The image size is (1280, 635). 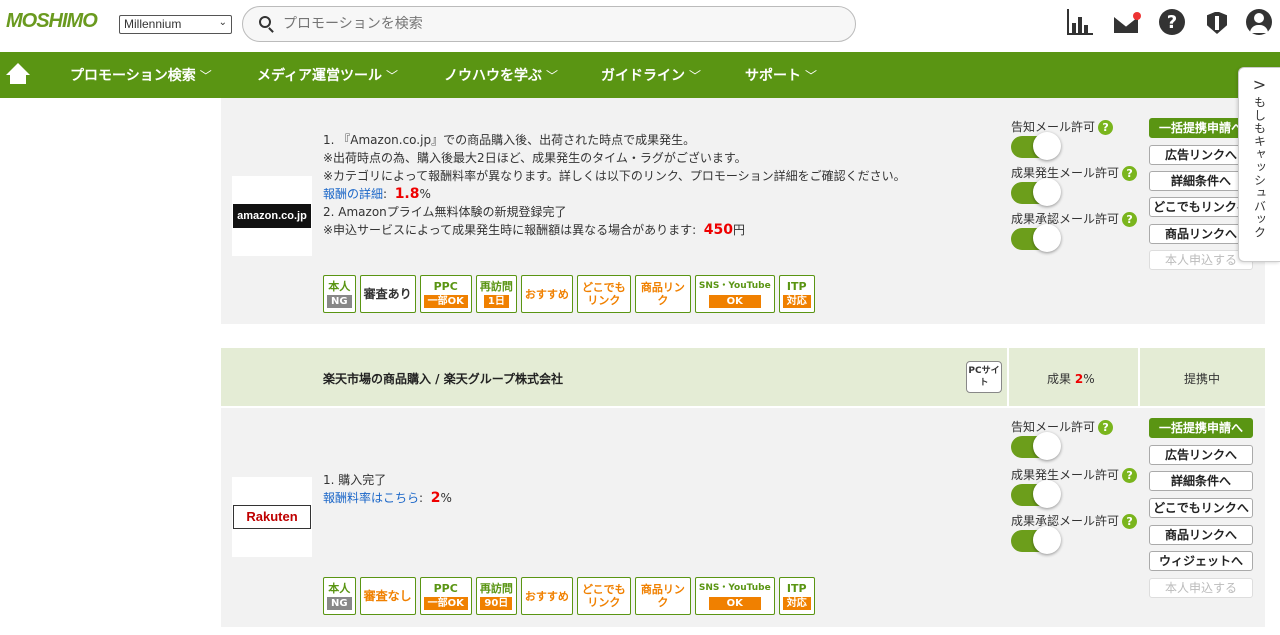 I want to click on mail-icon, so click(x=1127, y=23).